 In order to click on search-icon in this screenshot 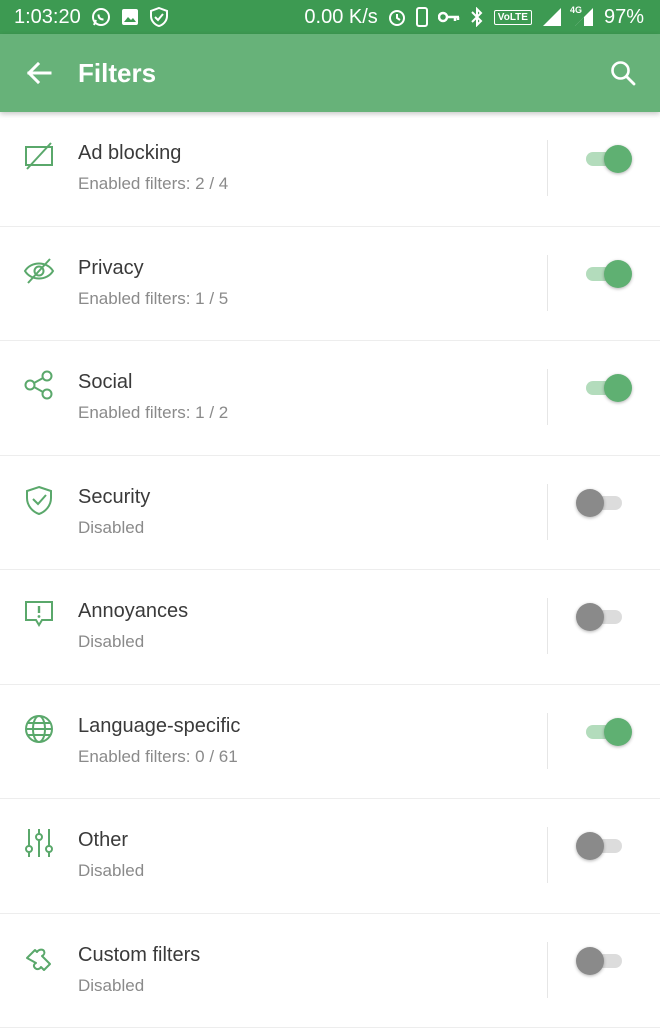, I will do `click(623, 73)`.